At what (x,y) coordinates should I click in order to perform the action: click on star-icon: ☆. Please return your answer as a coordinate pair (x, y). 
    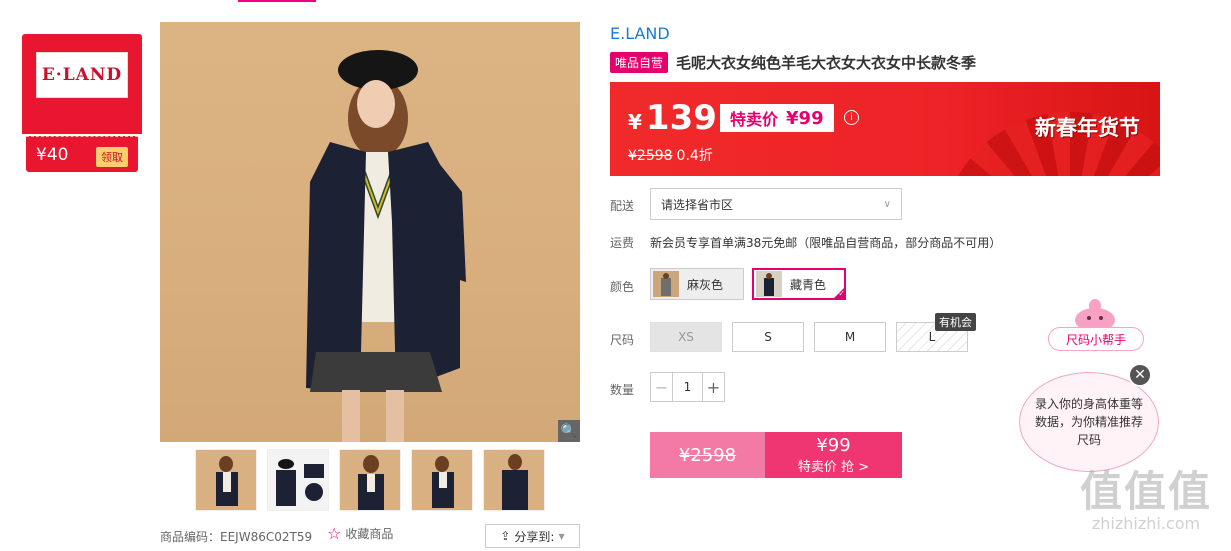
    Looking at the image, I should click on (334, 533).